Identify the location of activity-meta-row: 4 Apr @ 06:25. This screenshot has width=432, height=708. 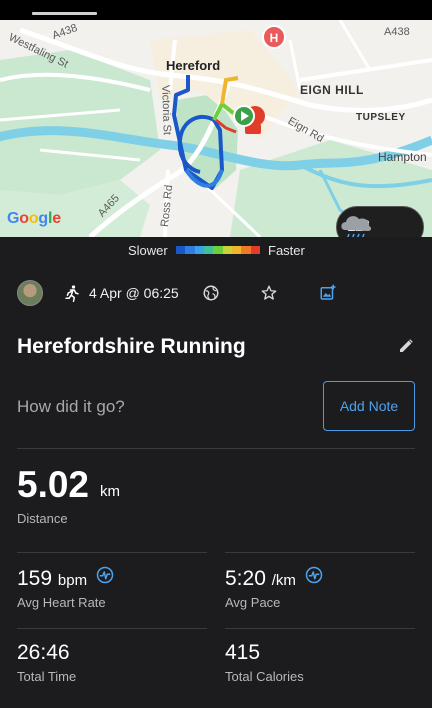
(216, 294).